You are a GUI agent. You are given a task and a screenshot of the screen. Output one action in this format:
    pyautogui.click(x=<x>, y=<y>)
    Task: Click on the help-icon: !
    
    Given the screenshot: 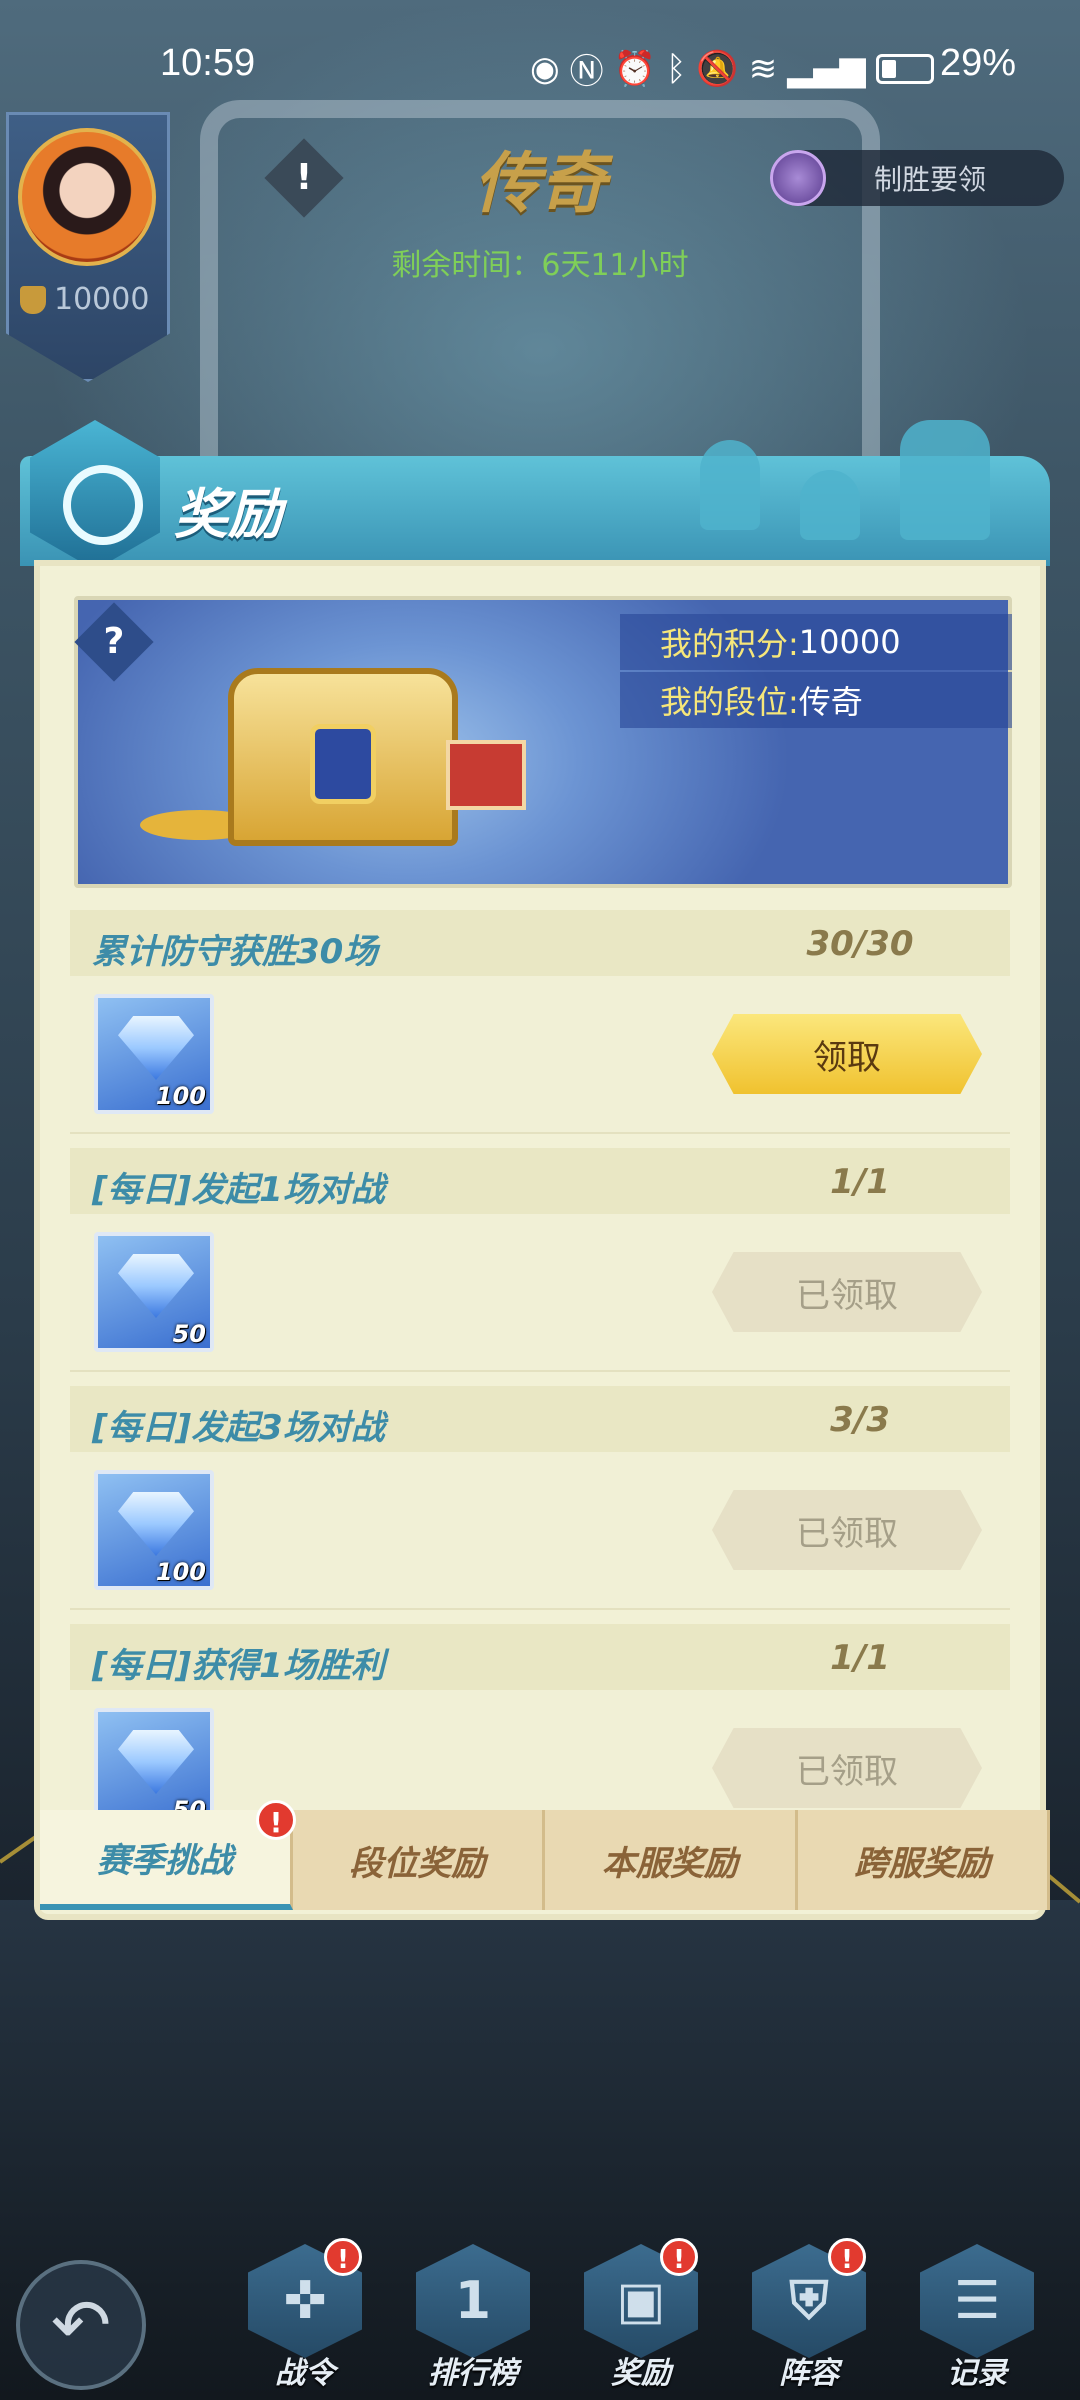 What is the action you would take?
    pyautogui.click(x=304, y=178)
    